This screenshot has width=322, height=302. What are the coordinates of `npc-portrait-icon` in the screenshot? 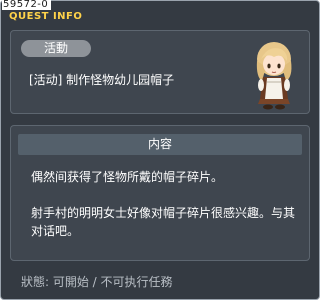 It's located at (274, 76).